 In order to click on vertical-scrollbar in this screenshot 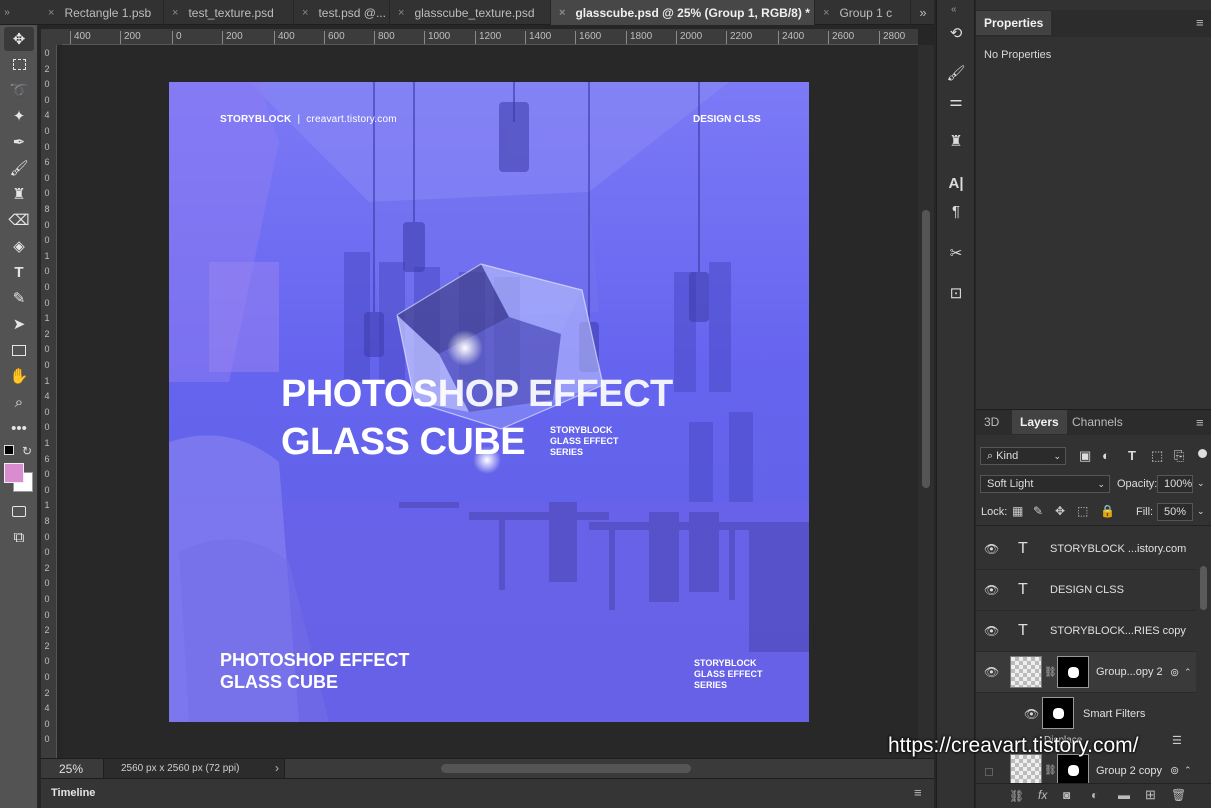, I will do `click(926, 401)`.